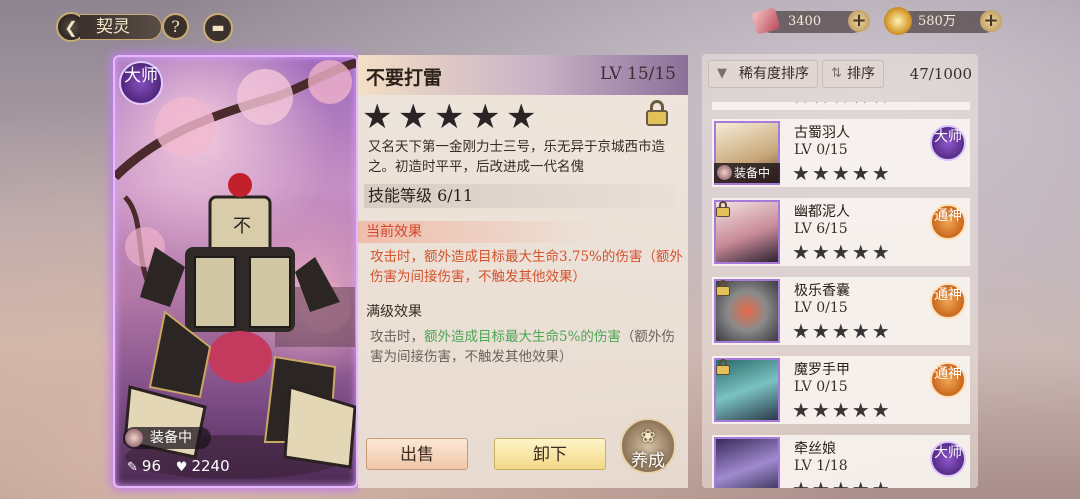  What do you see at coordinates (522, 337) in the screenshot?
I see `max-effect-highlight: 额外造成目标最大生命5%的伤害` at bounding box center [522, 337].